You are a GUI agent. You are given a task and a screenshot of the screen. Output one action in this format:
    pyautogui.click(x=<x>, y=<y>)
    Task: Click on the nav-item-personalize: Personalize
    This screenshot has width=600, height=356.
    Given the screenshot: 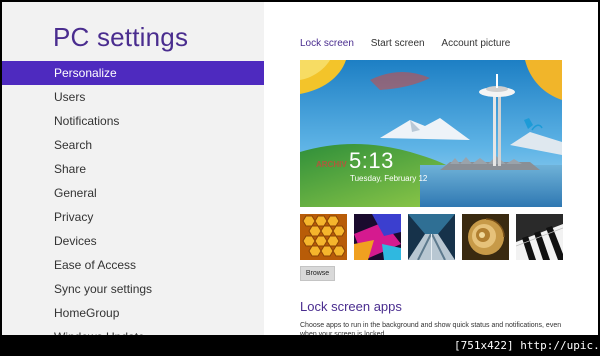 What is the action you would take?
    pyautogui.click(x=133, y=73)
    